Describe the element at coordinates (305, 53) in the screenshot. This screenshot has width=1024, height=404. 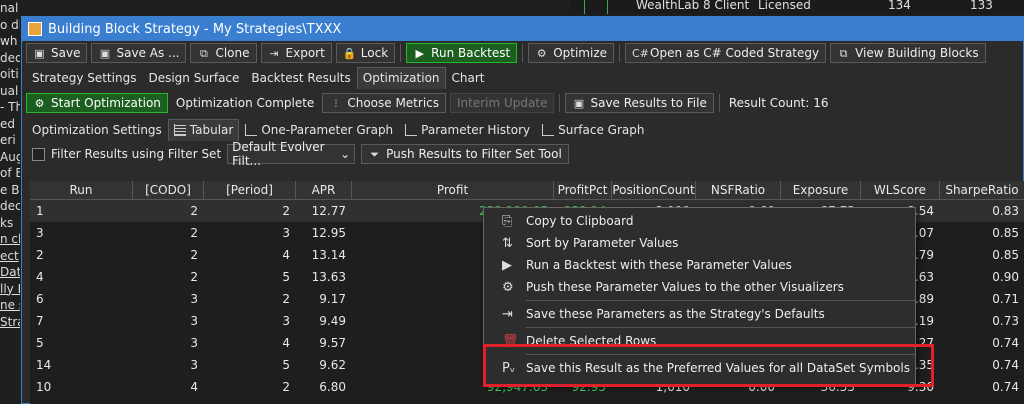
I see `button-label: Export` at that location.